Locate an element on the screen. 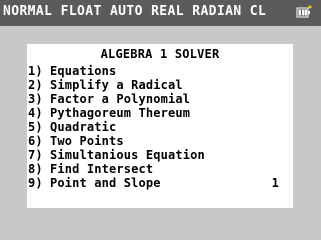  menu-item-factor-polynomial: 3) Factor a Polynomial is located at coordinates (159, 99).